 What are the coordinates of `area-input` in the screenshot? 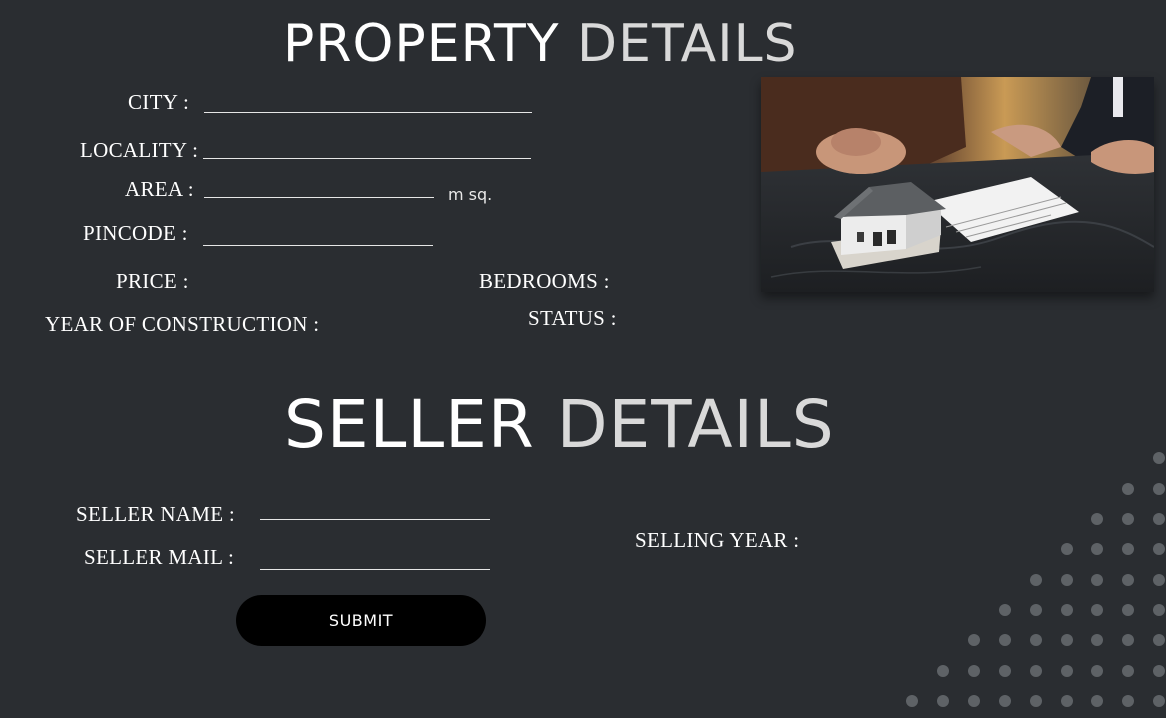 It's located at (319, 197).